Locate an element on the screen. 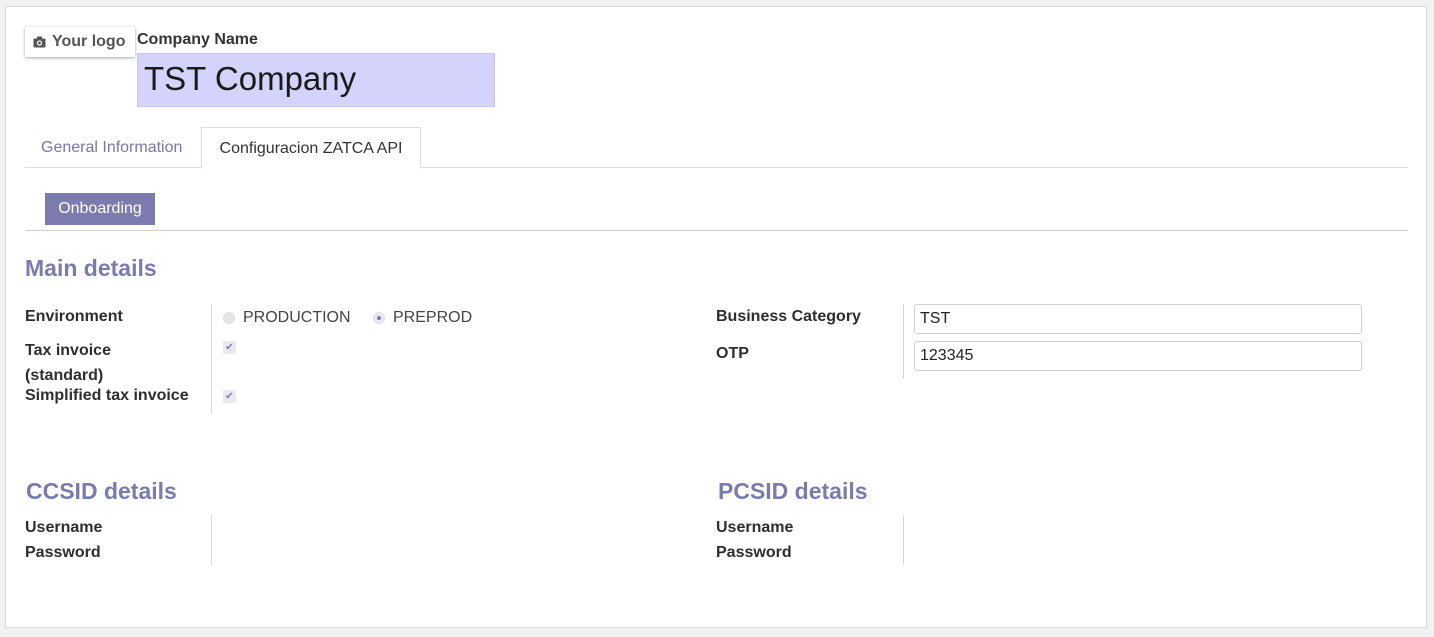 The height and width of the screenshot is (637, 1434). ccsid-details-title: CCSID details is located at coordinates (101, 491).